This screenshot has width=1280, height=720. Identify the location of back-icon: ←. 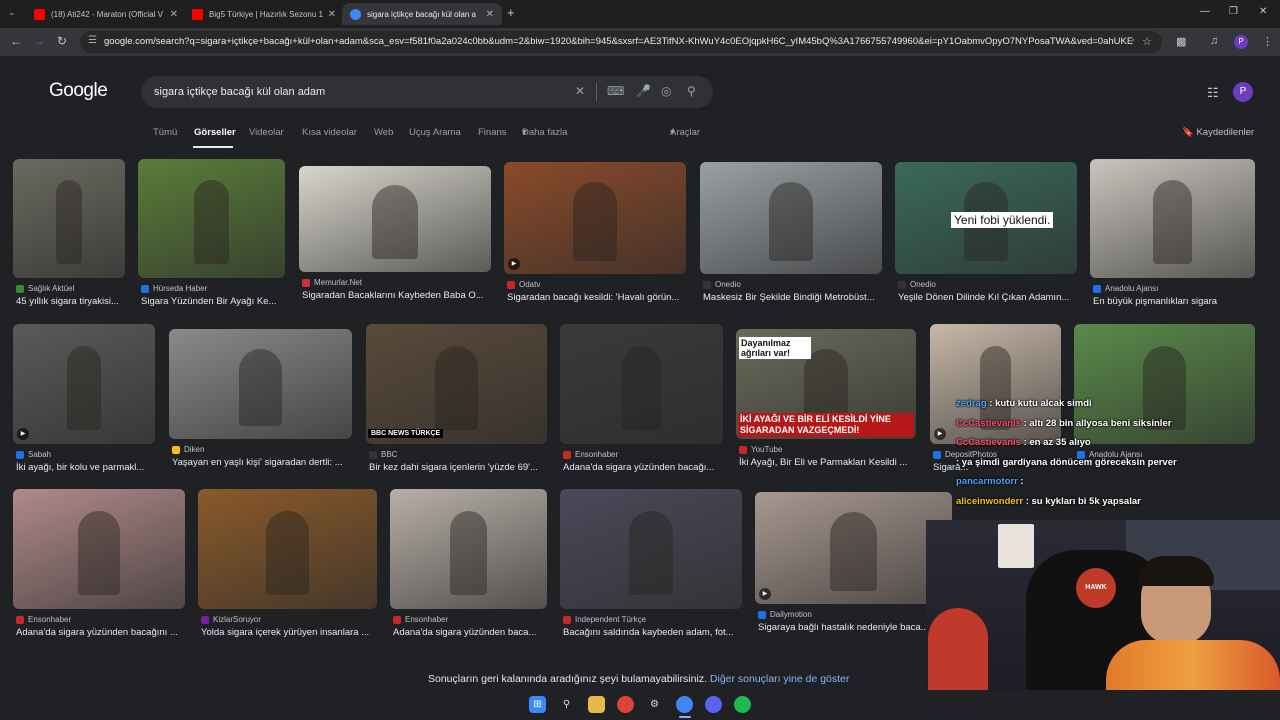
(16, 41).